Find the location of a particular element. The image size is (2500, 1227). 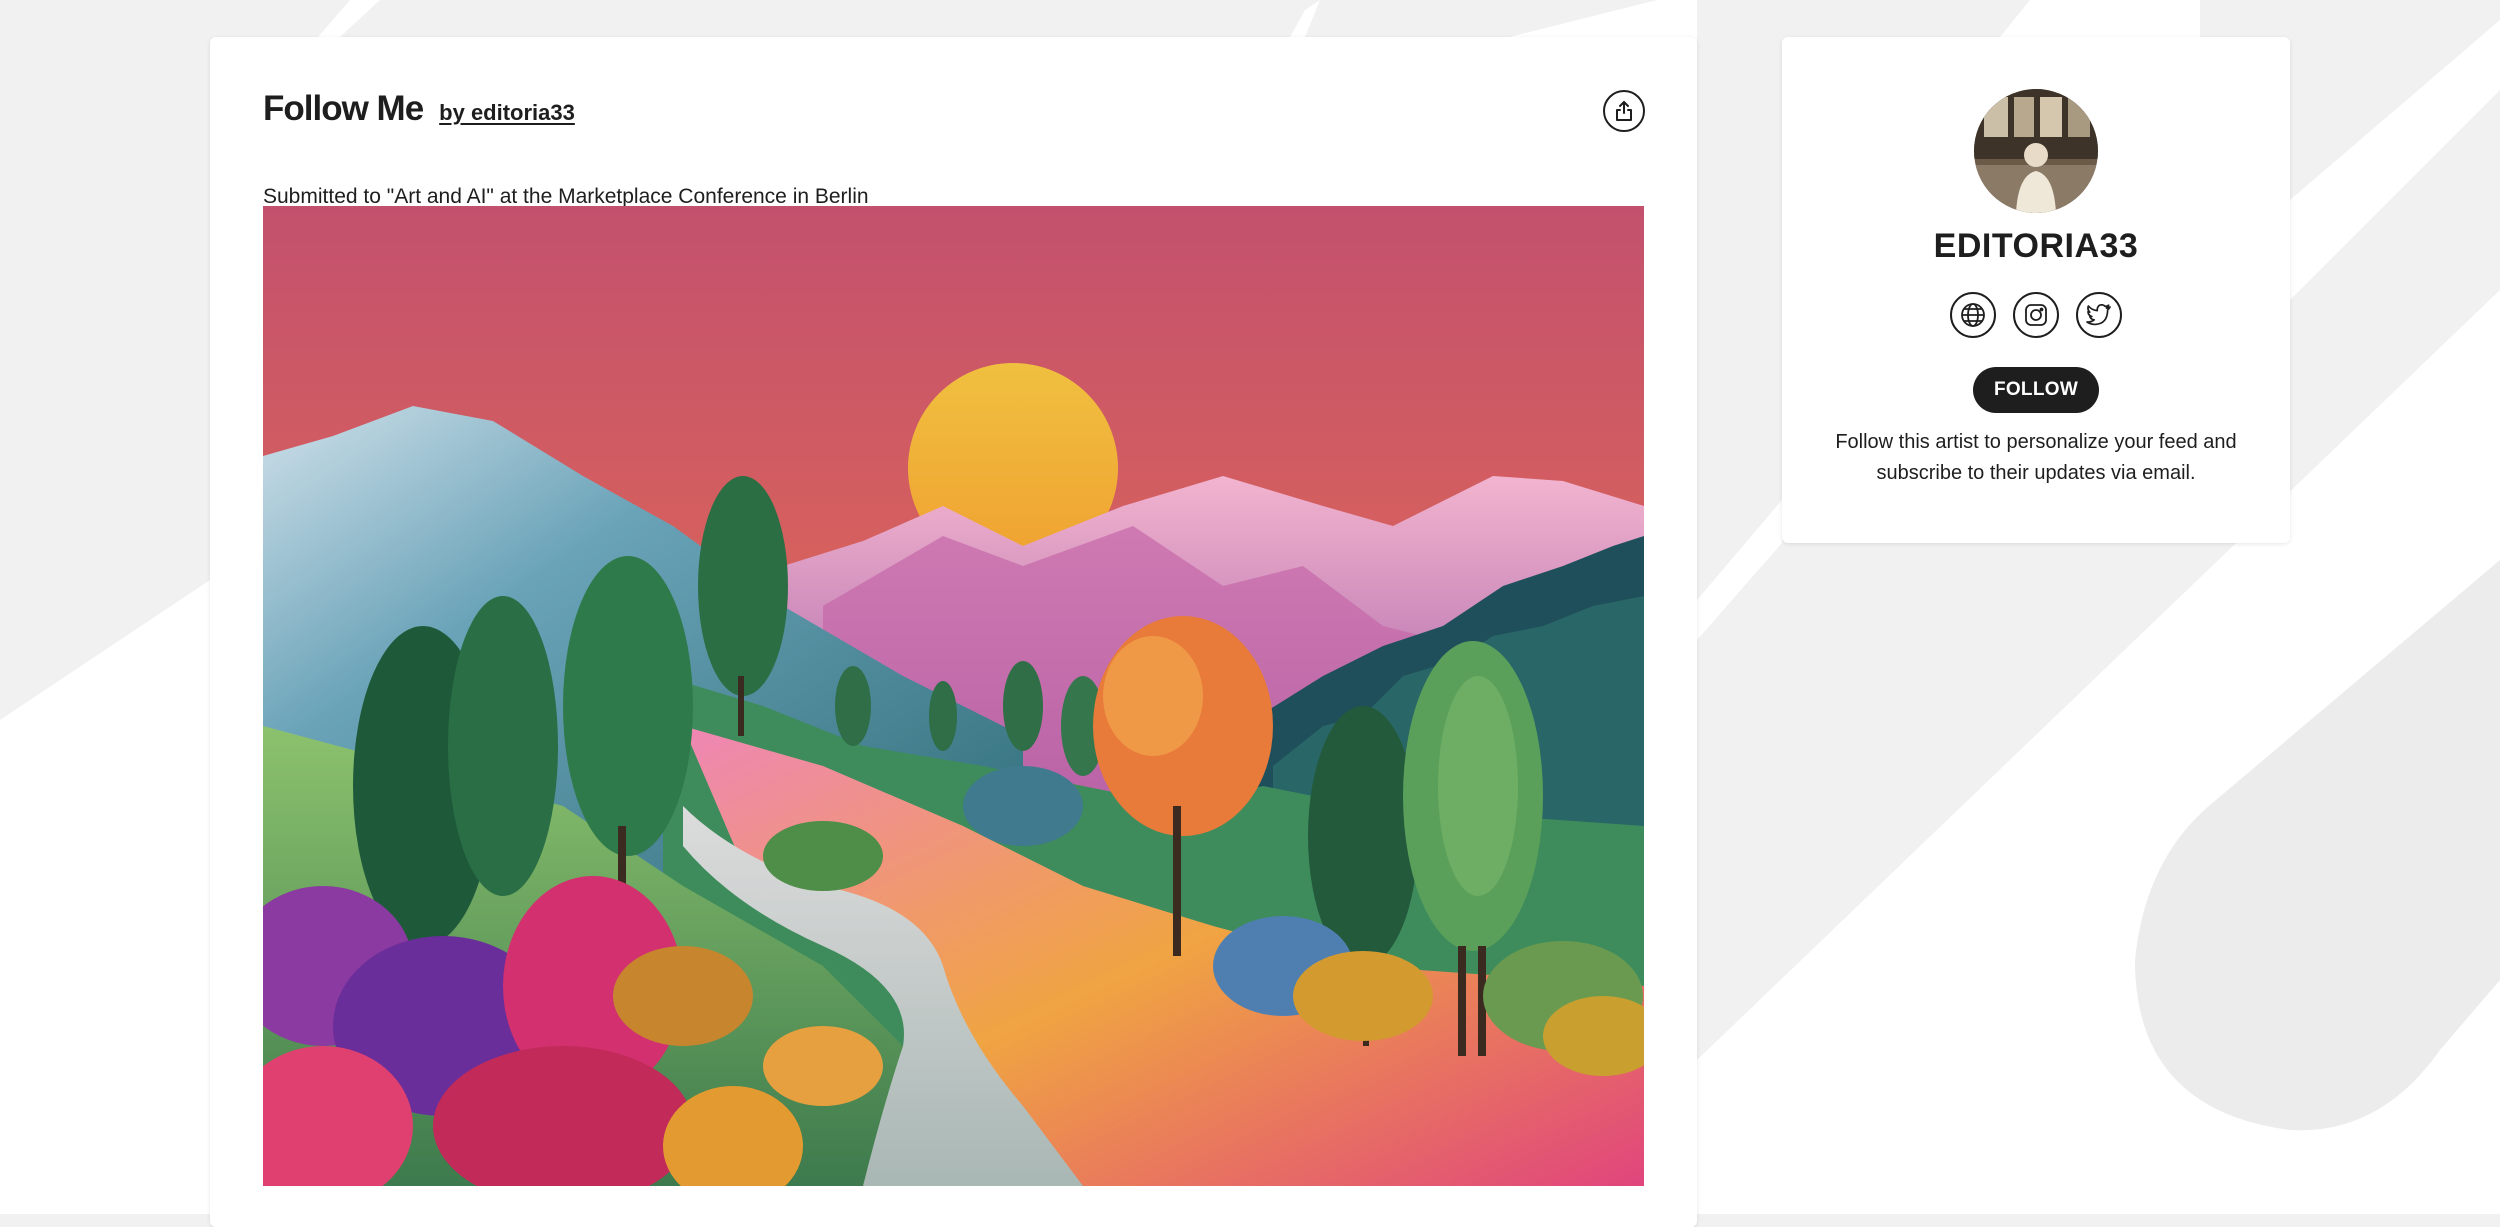

avatar-image is located at coordinates (2036, 151).